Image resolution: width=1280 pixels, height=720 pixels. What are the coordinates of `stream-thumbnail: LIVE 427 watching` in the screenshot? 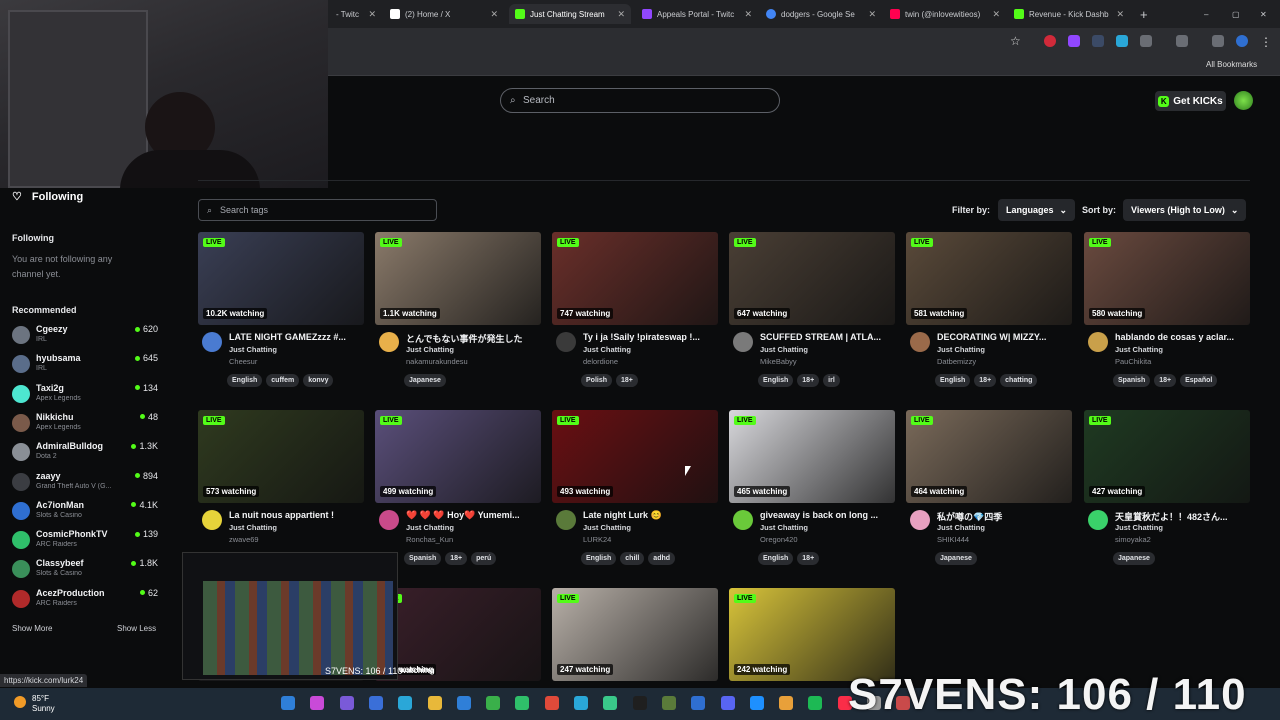 It's located at (1167, 456).